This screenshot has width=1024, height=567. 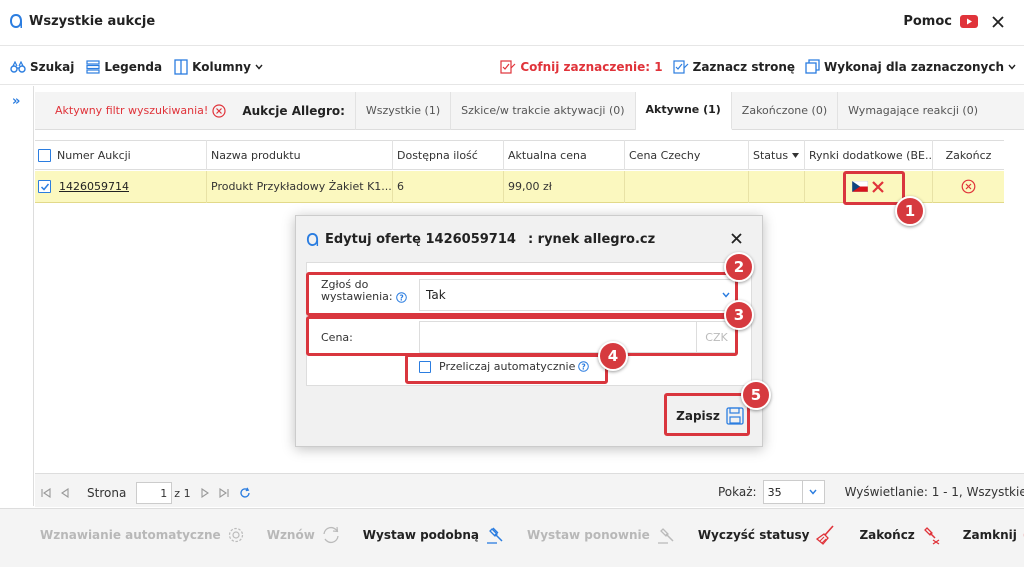 What do you see at coordinates (94, 186) in the screenshot?
I see `auction-number-link: 1426059714` at bounding box center [94, 186].